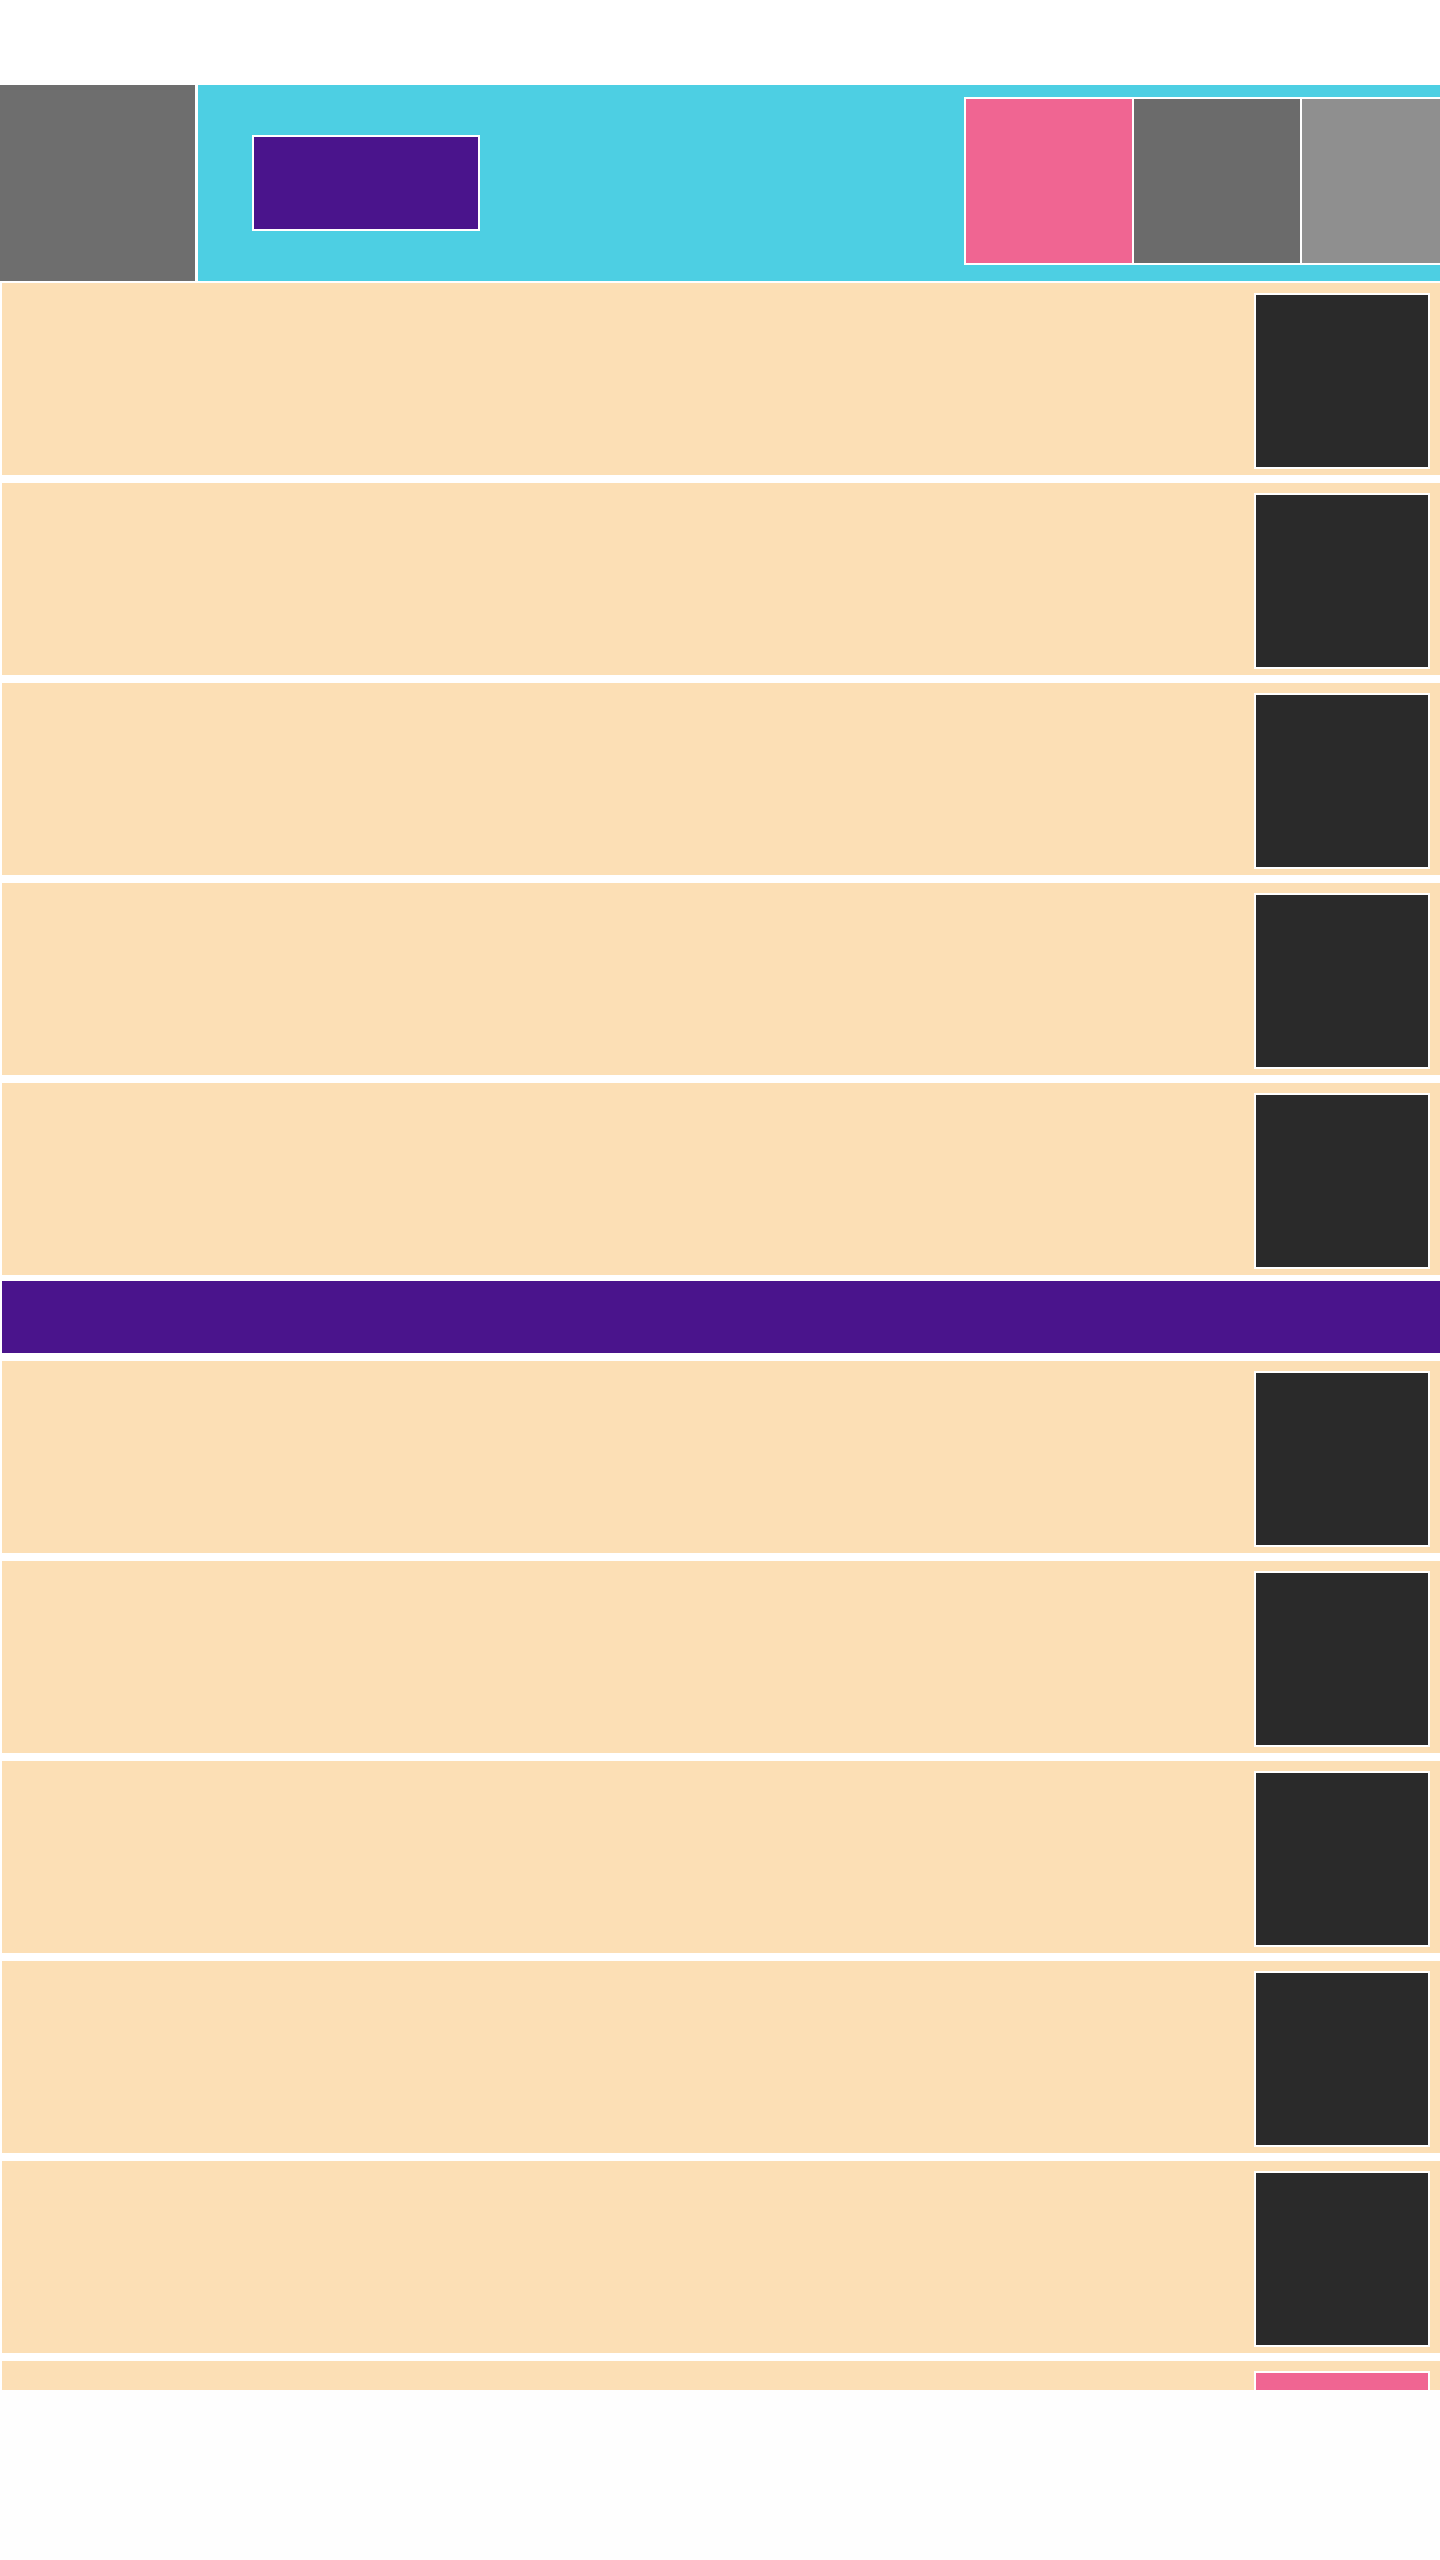 The image size is (1440, 2560). What do you see at coordinates (1217, 181) in the screenshot?
I see `header-action-gray-button` at bounding box center [1217, 181].